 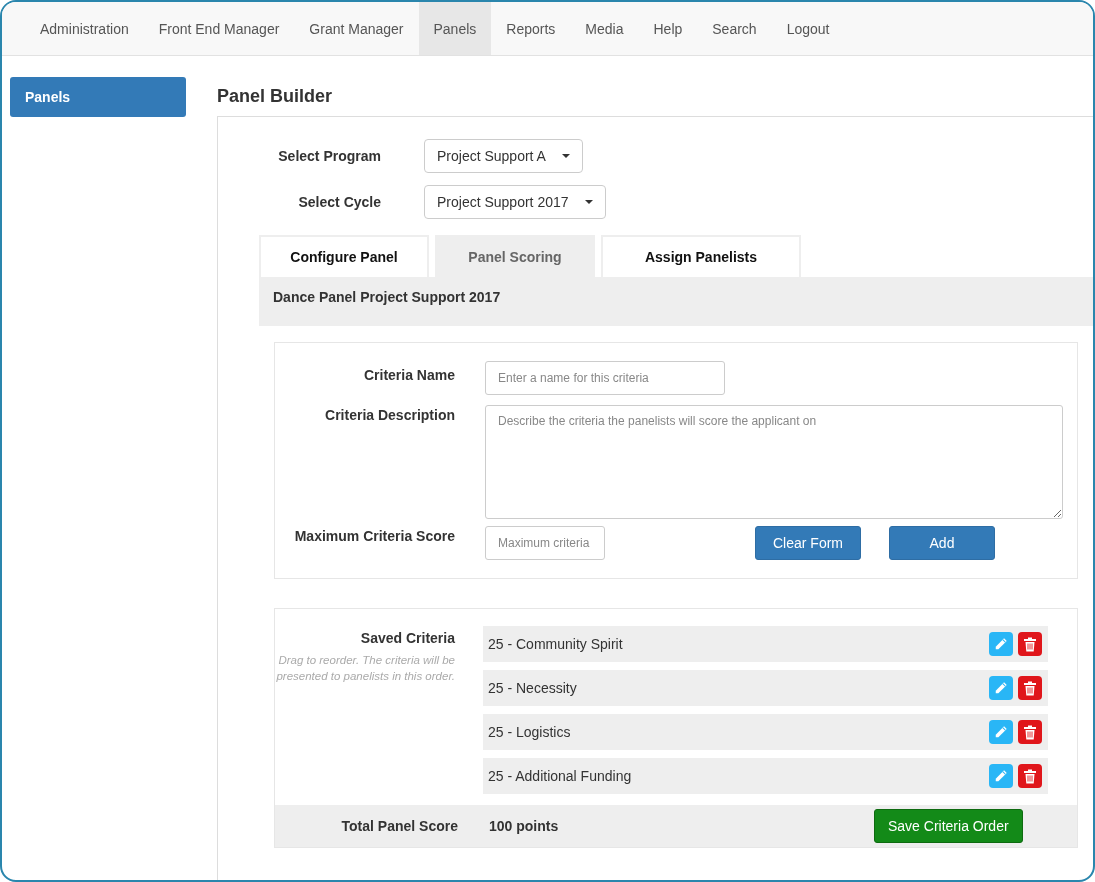 I want to click on total-value: 100 points, so click(x=524, y=826).